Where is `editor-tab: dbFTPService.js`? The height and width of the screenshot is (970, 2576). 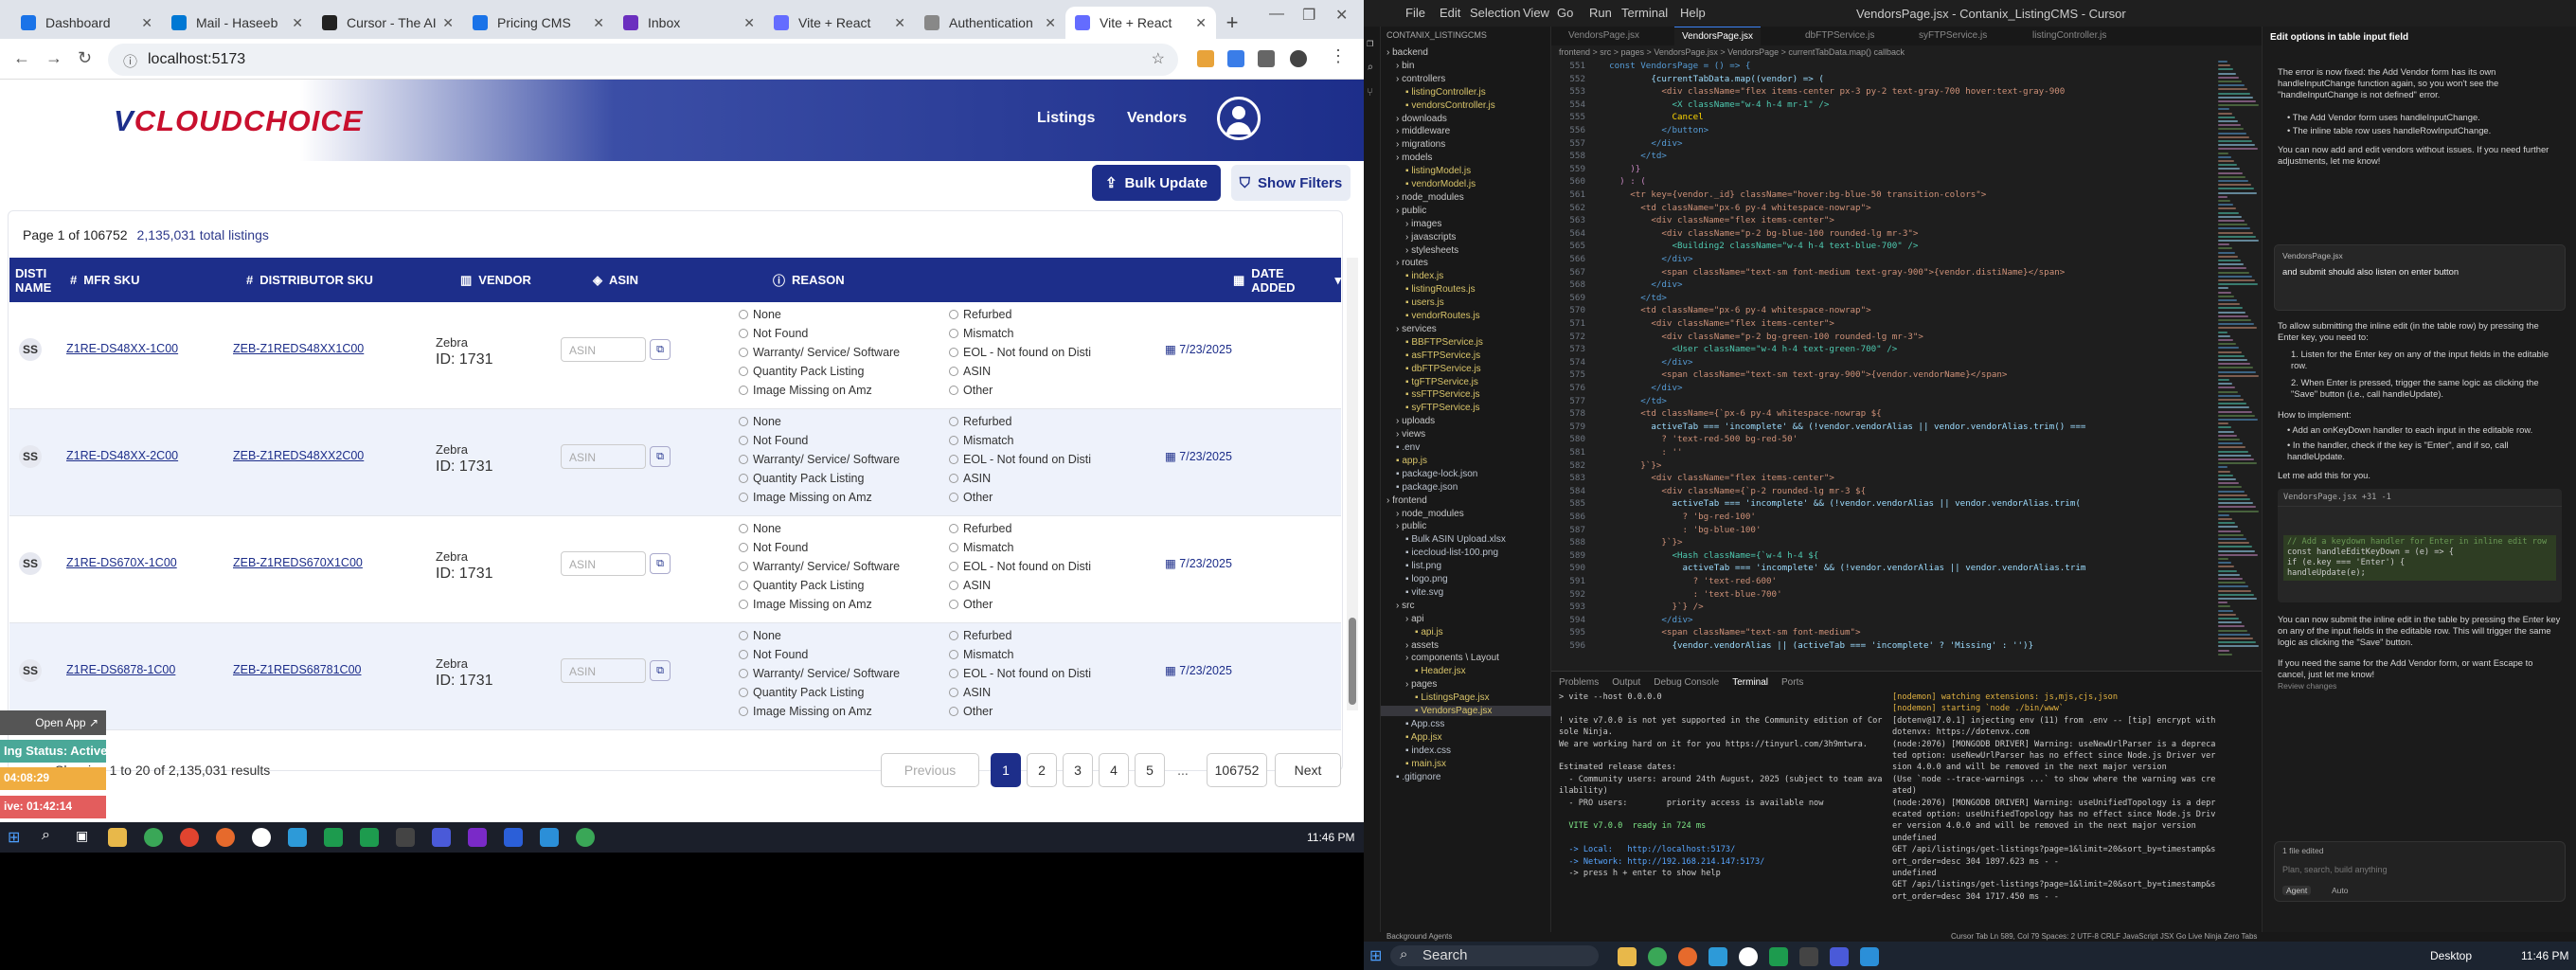 editor-tab: dbFTPService.js is located at coordinates (1840, 36).